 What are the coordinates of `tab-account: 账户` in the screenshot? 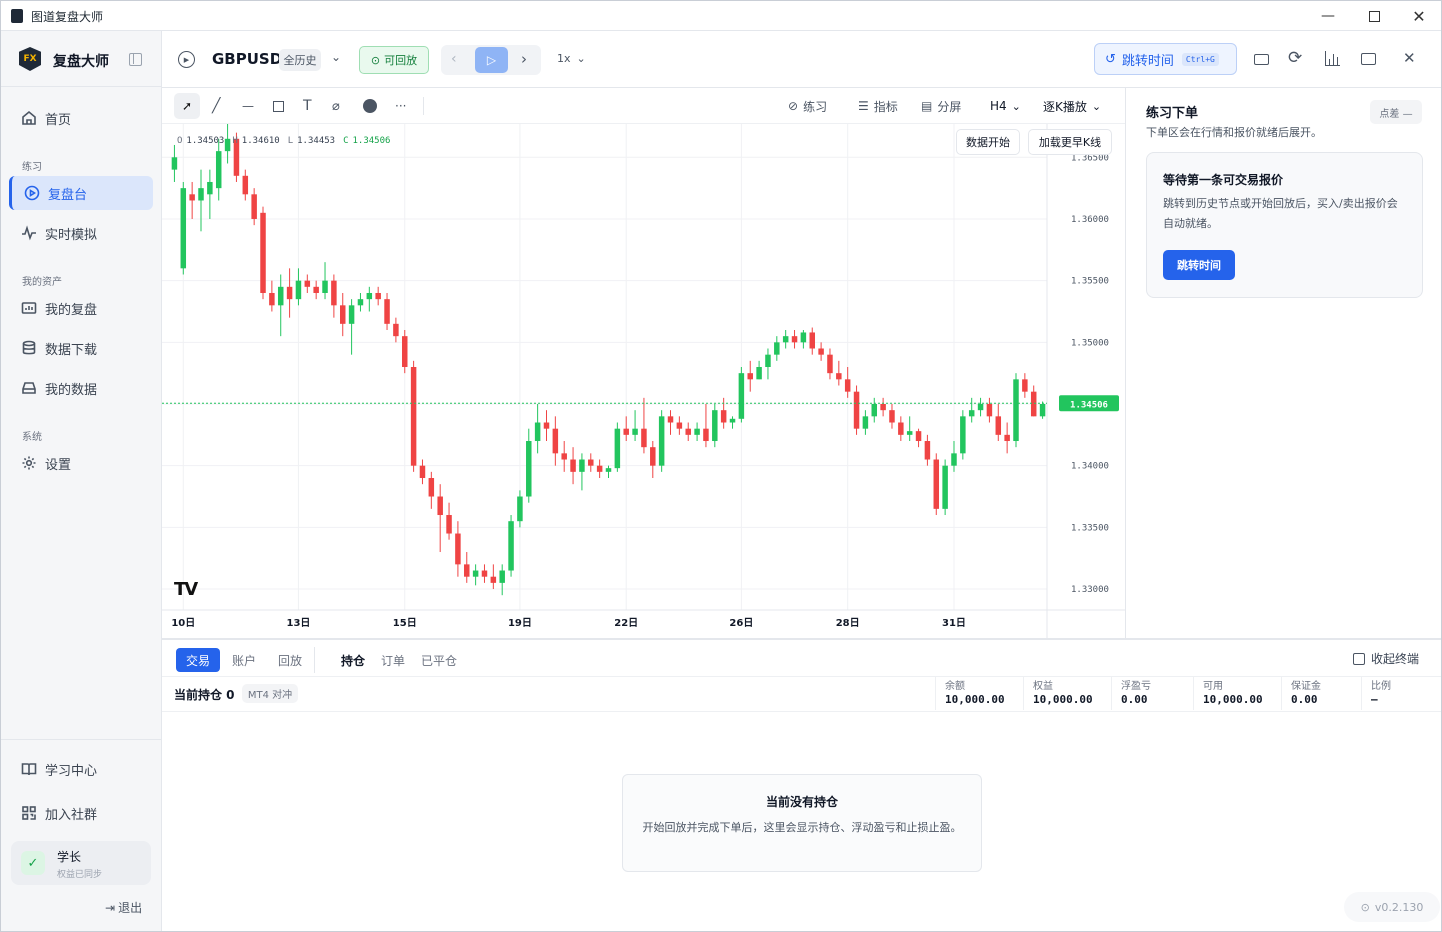 It's located at (244, 660).